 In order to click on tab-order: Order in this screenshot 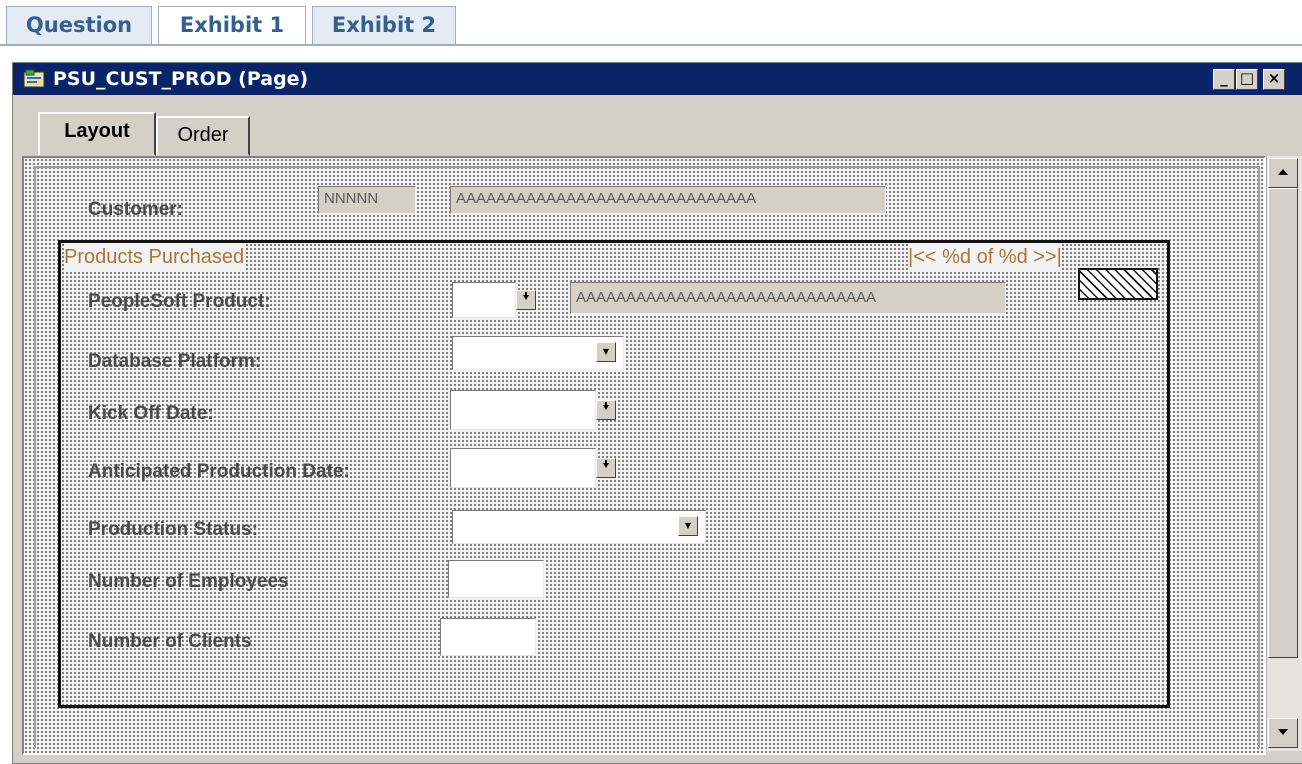, I will do `click(203, 136)`.